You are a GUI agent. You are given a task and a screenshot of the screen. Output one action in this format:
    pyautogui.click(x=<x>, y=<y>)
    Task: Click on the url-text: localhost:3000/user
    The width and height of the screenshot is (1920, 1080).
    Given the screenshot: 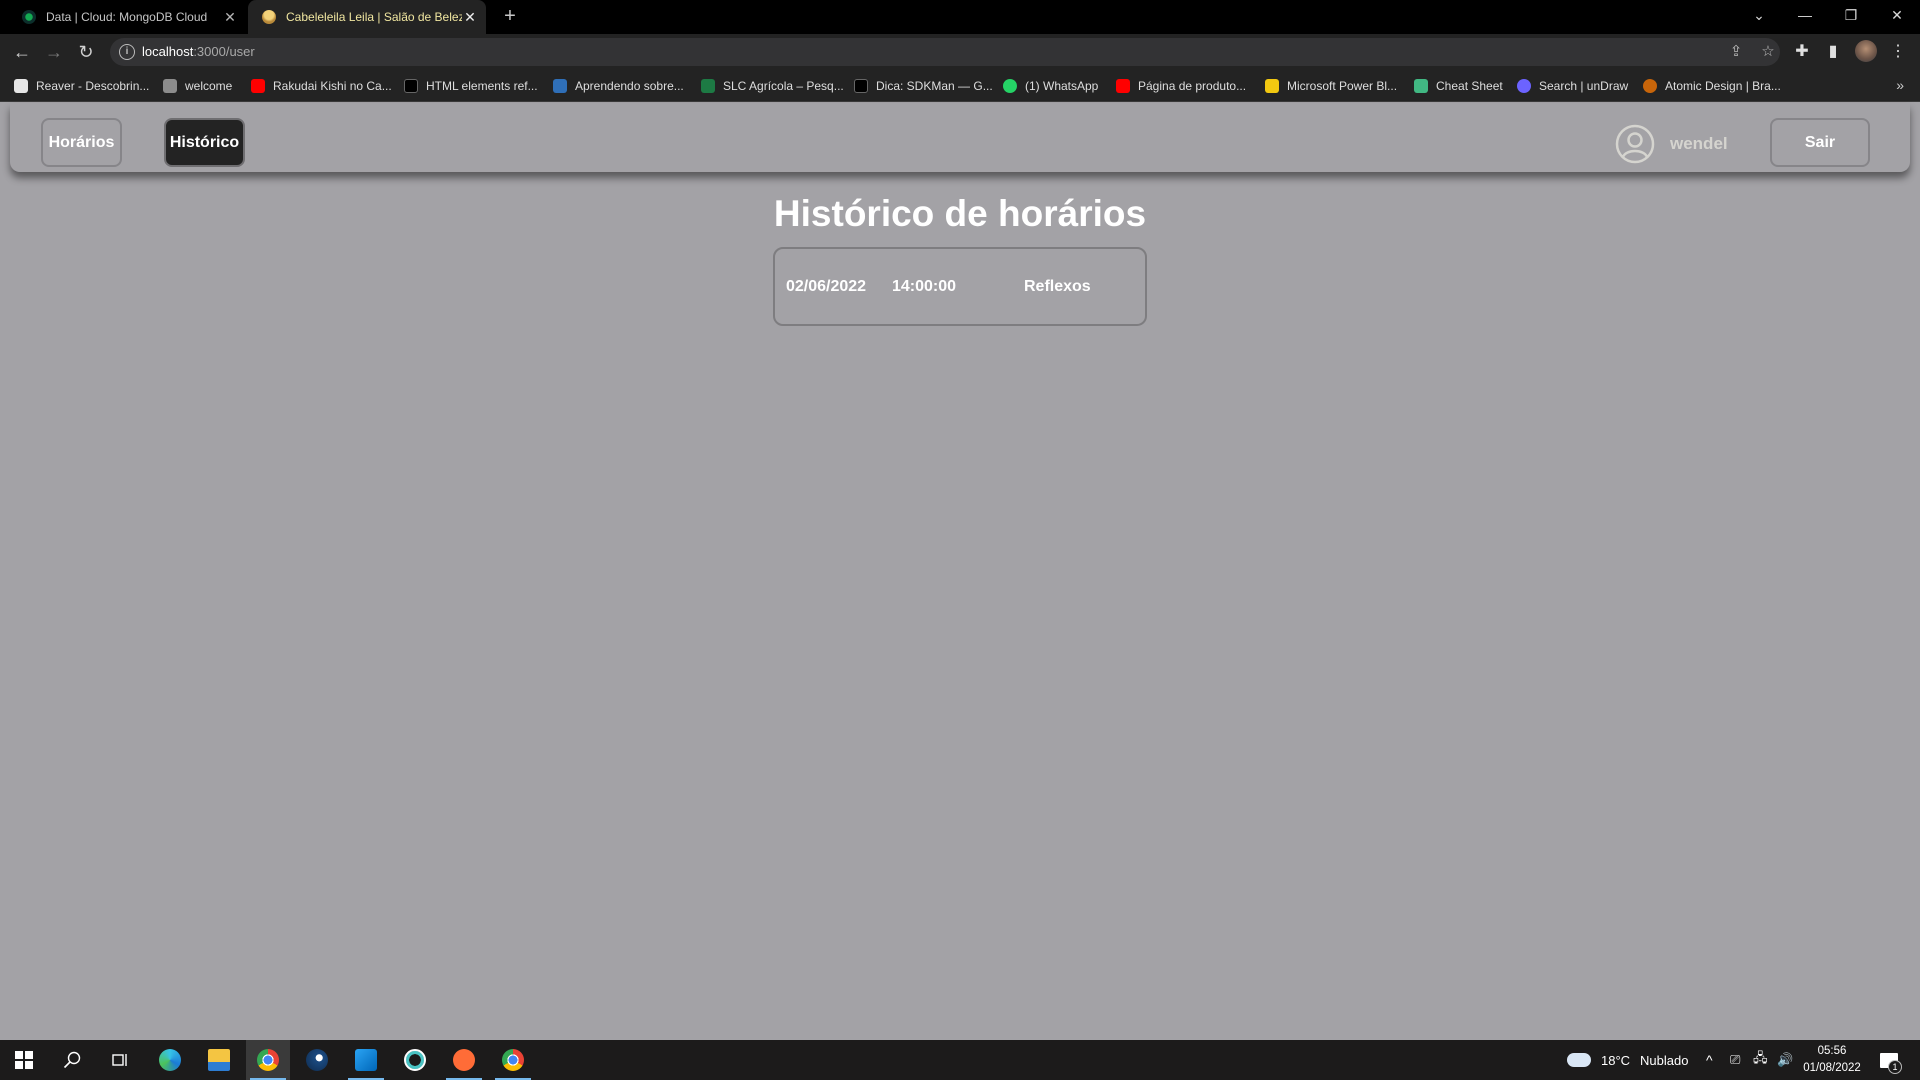 What is the action you would take?
    pyautogui.click(x=198, y=51)
    